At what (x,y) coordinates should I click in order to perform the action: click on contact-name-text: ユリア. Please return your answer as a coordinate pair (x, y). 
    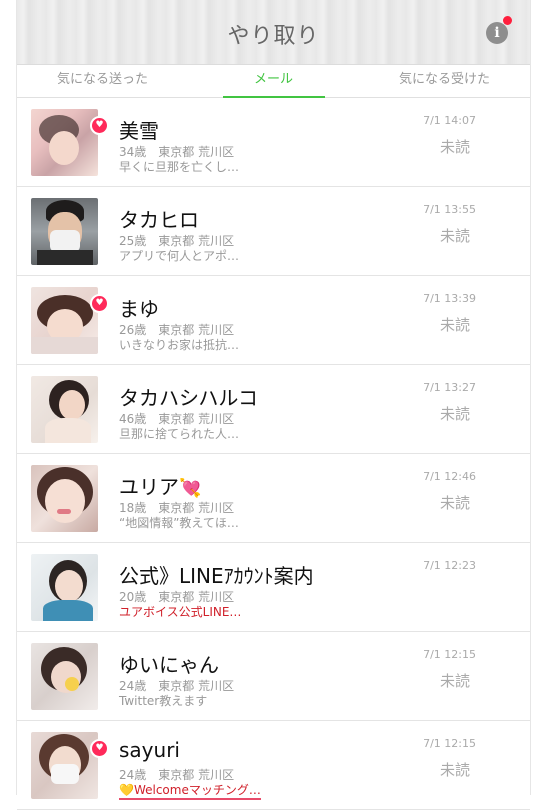
    Looking at the image, I should click on (149, 487).